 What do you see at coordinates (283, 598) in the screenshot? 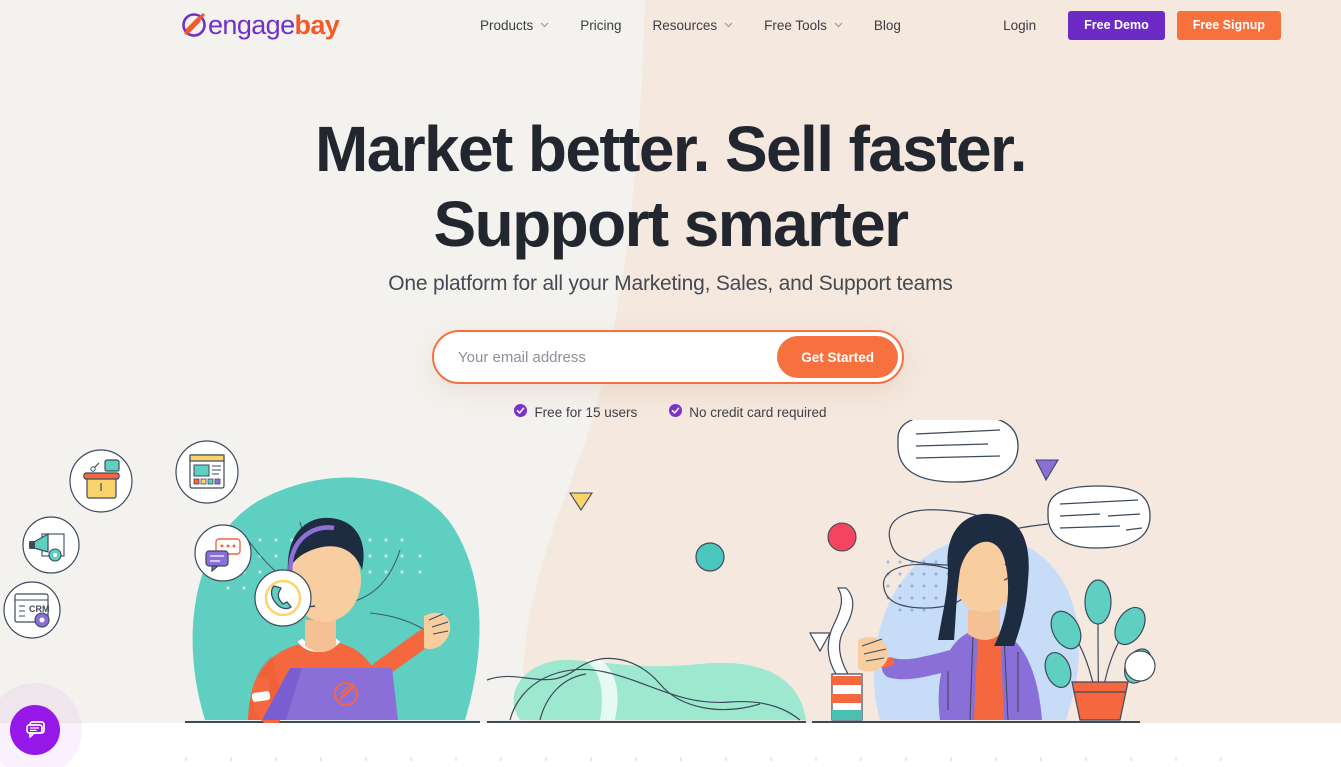
I see `telephony-icon` at bounding box center [283, 598].